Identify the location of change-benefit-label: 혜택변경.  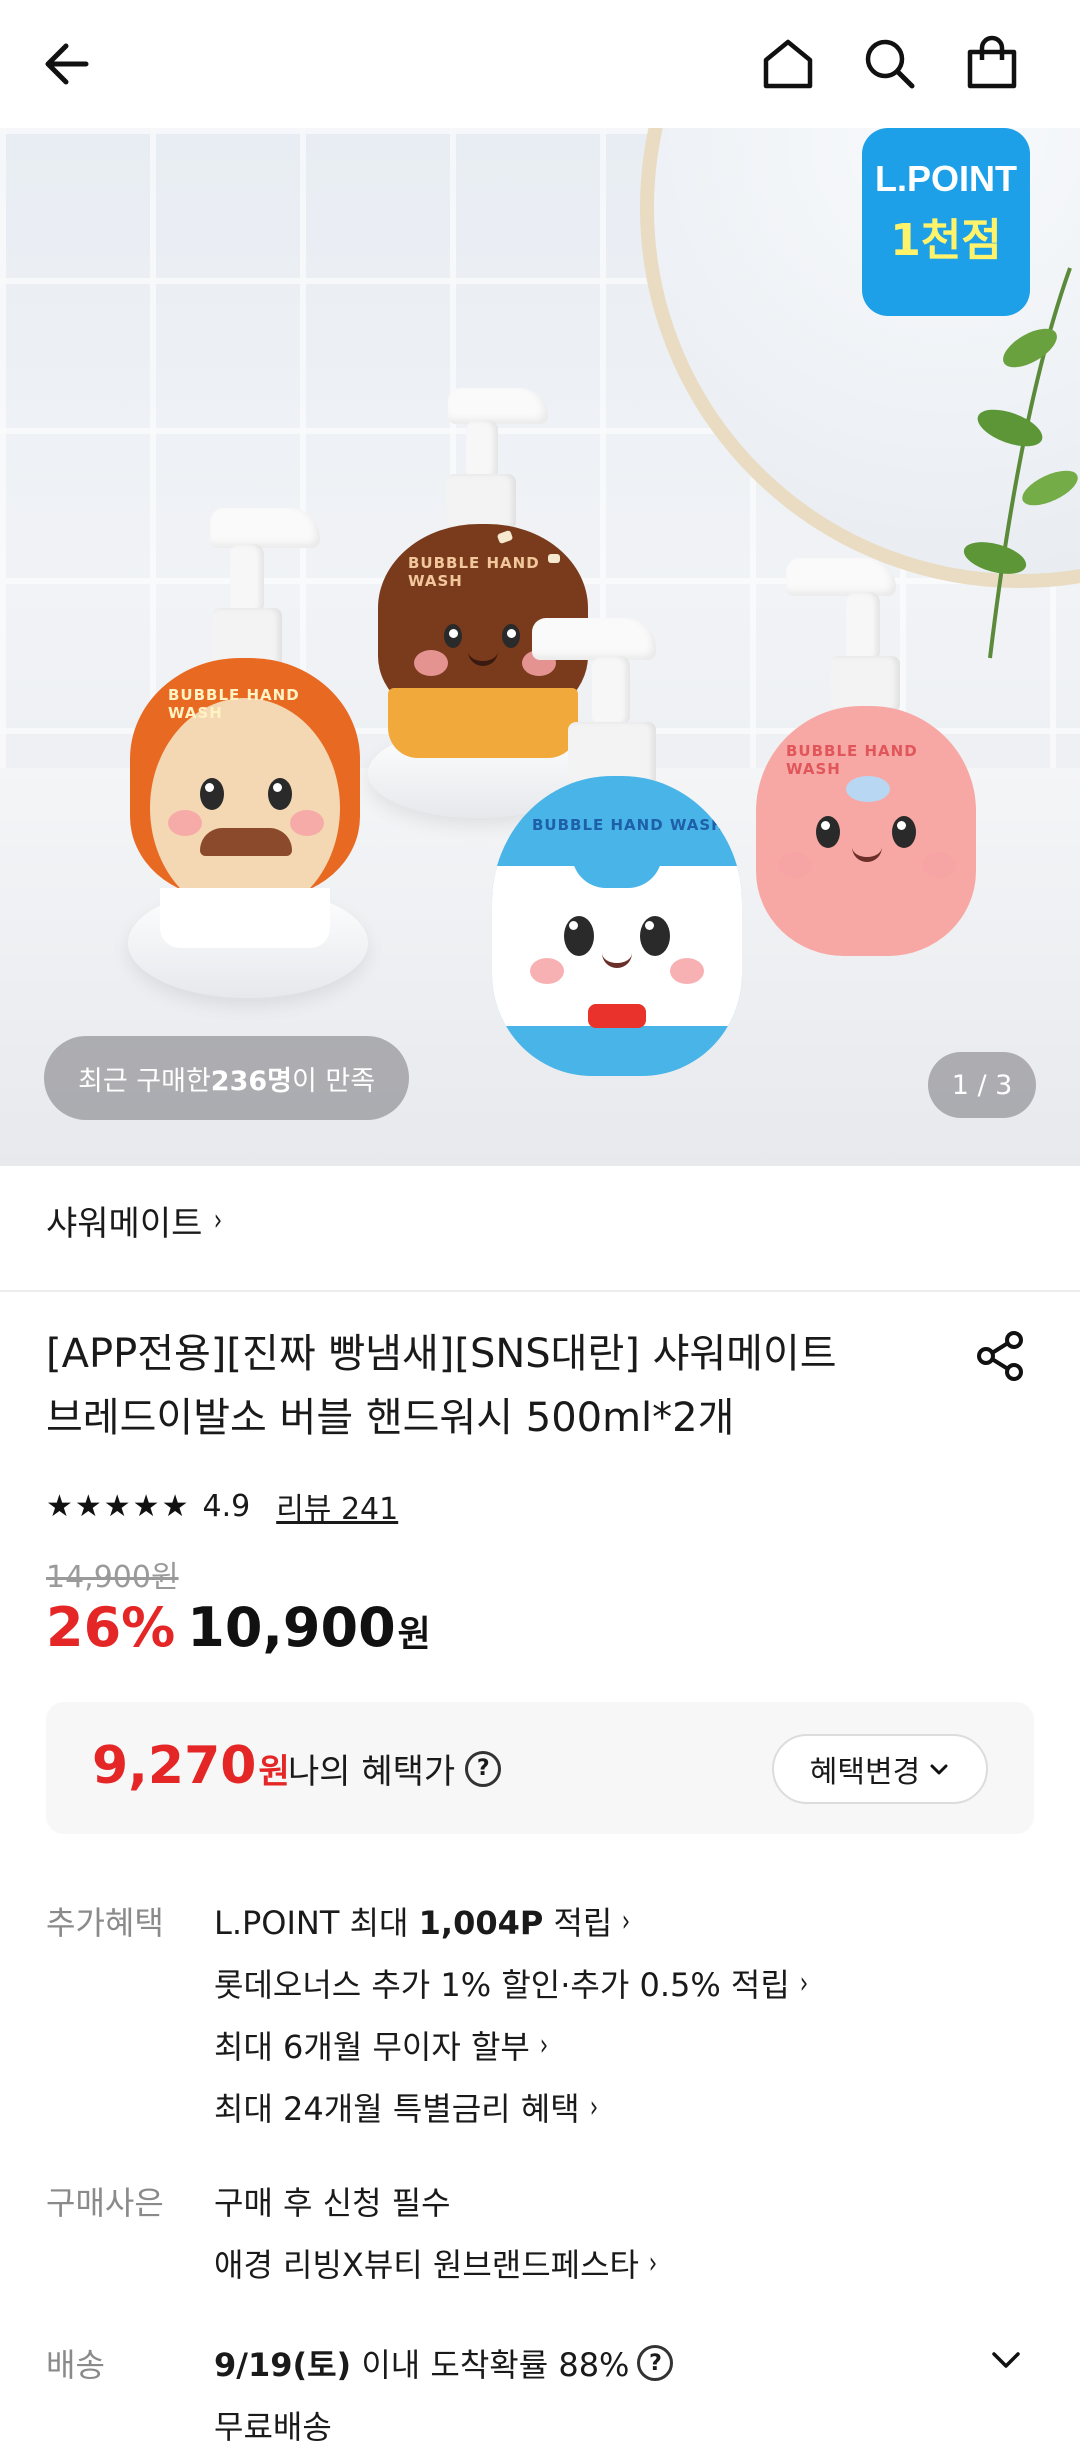
(865, 1772).